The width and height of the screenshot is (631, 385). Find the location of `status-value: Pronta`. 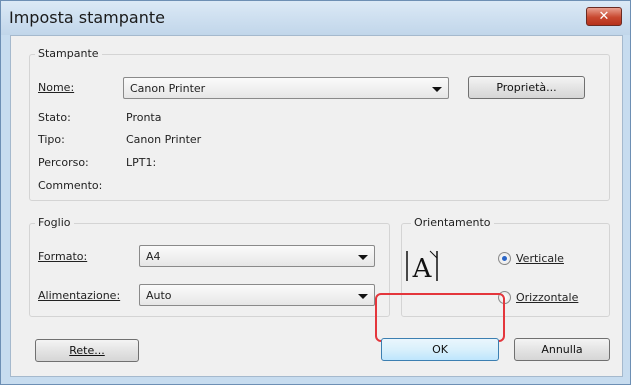

status-value: Pronta is located at coordinates (144, 117).